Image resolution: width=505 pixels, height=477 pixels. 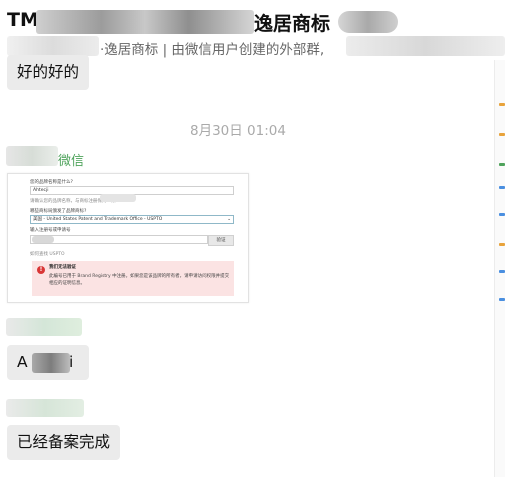 I want to click on chevron-down-icon: ⌄, so click(x=229, y=219).